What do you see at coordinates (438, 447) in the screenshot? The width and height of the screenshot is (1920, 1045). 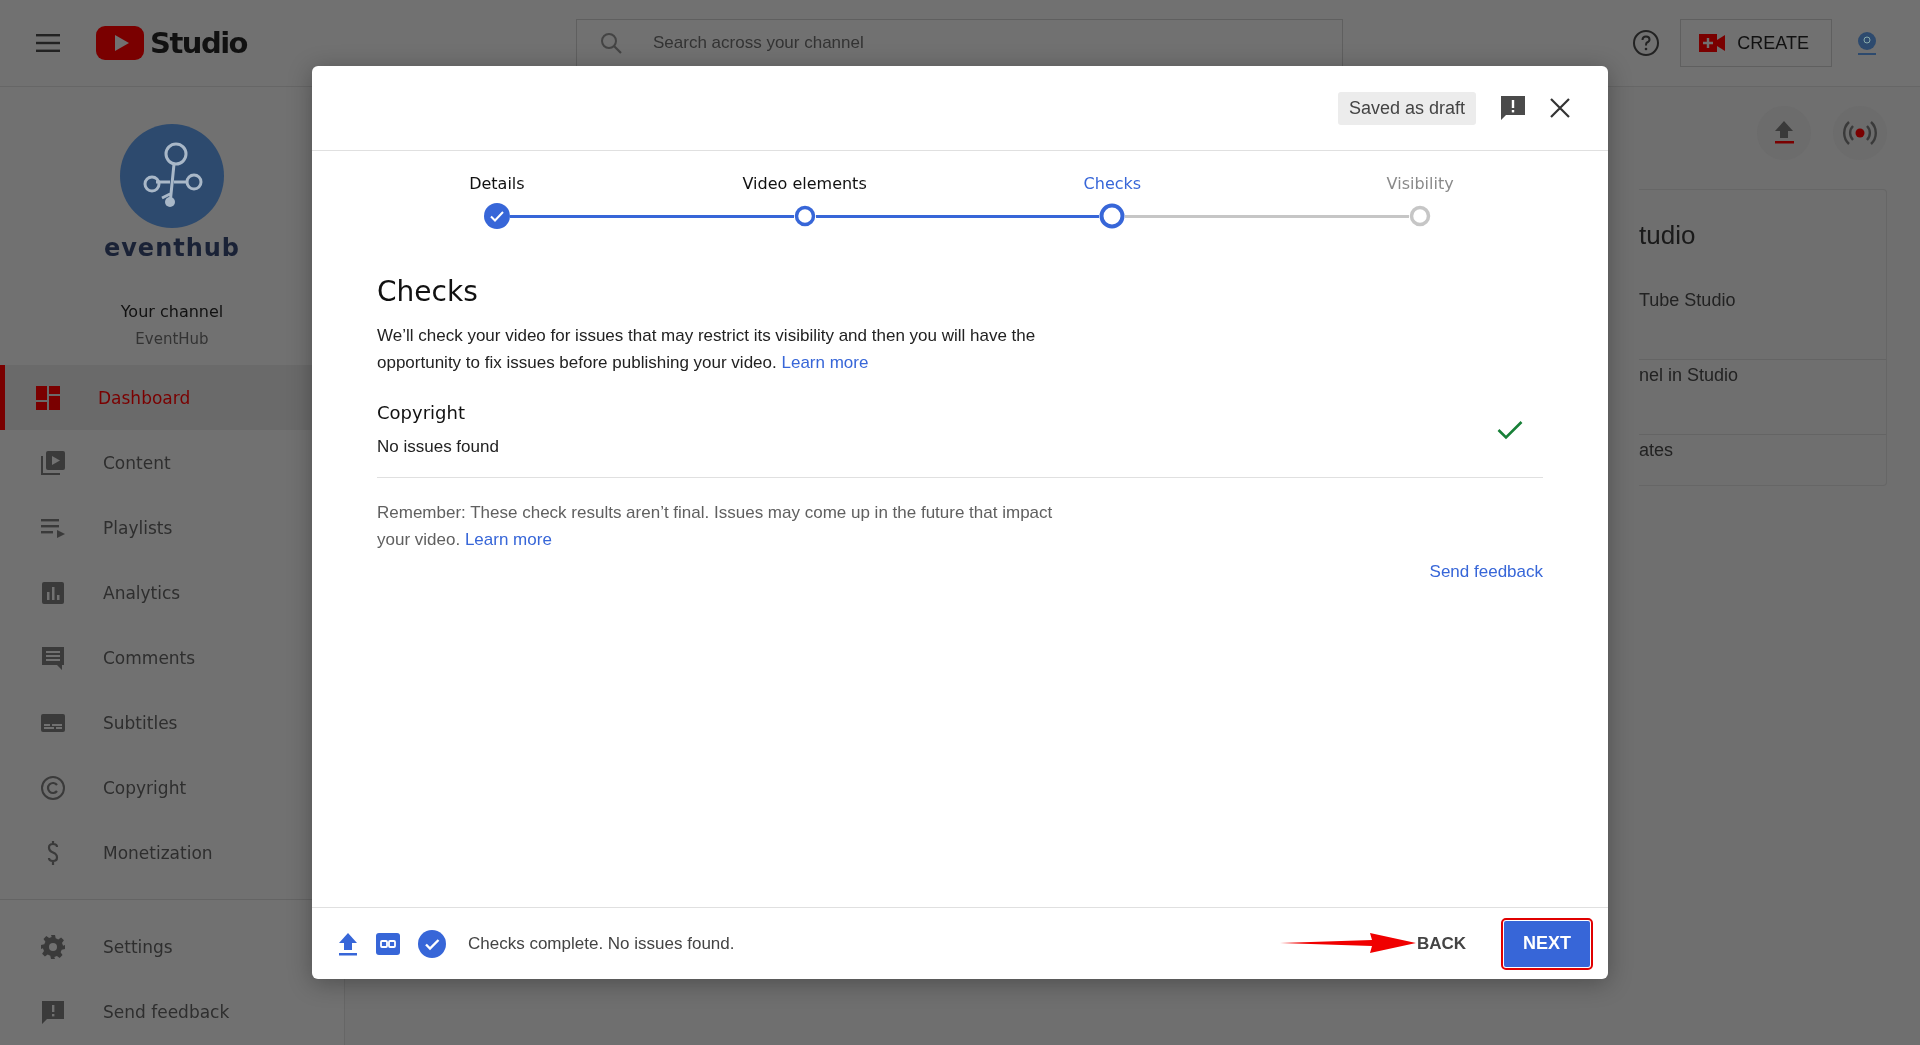 I see `check-result: No issues found` at bounding box center [438, 447].